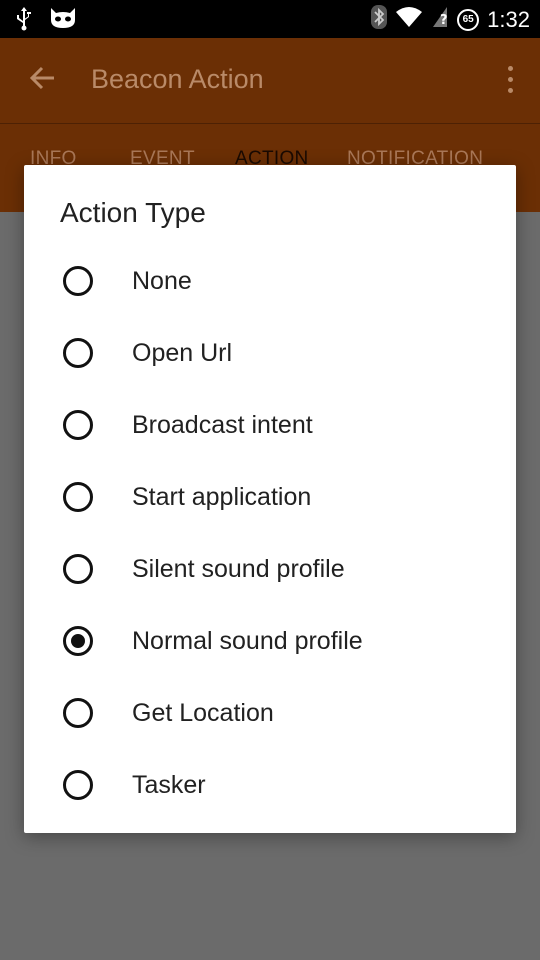 The width and height of the screenshot is (540, 960). What do you see at coordinates (270, 785) in the screenshot?
I see `option-tasker: Tasker` at bounding box center [270, 785].